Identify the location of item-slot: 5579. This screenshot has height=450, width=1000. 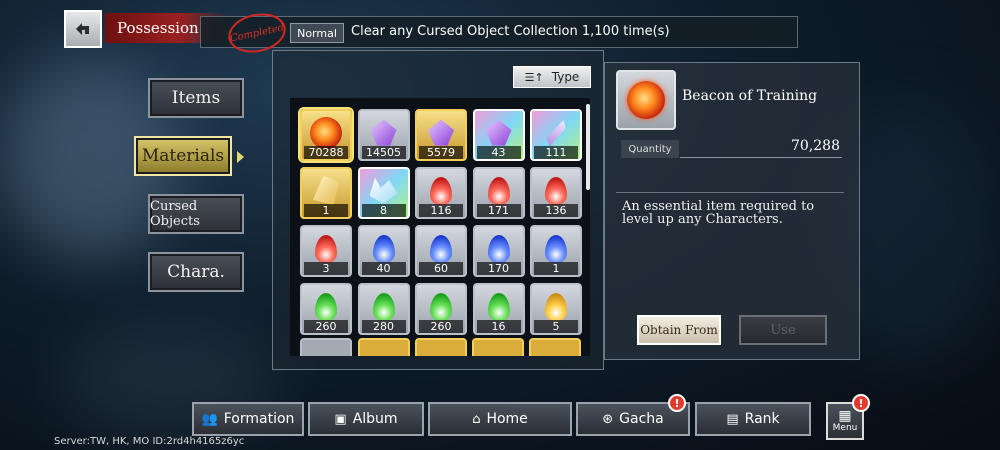
(441, 135).